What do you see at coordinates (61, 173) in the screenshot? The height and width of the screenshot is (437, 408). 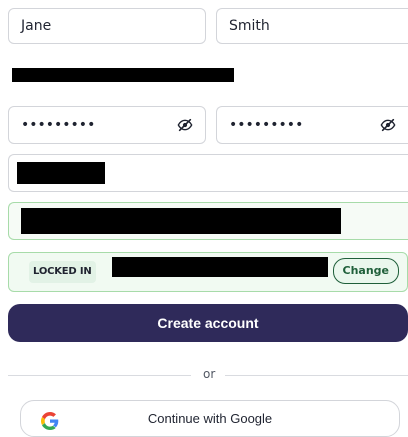 I see `redacted-value` at bounding box center [61, 173].